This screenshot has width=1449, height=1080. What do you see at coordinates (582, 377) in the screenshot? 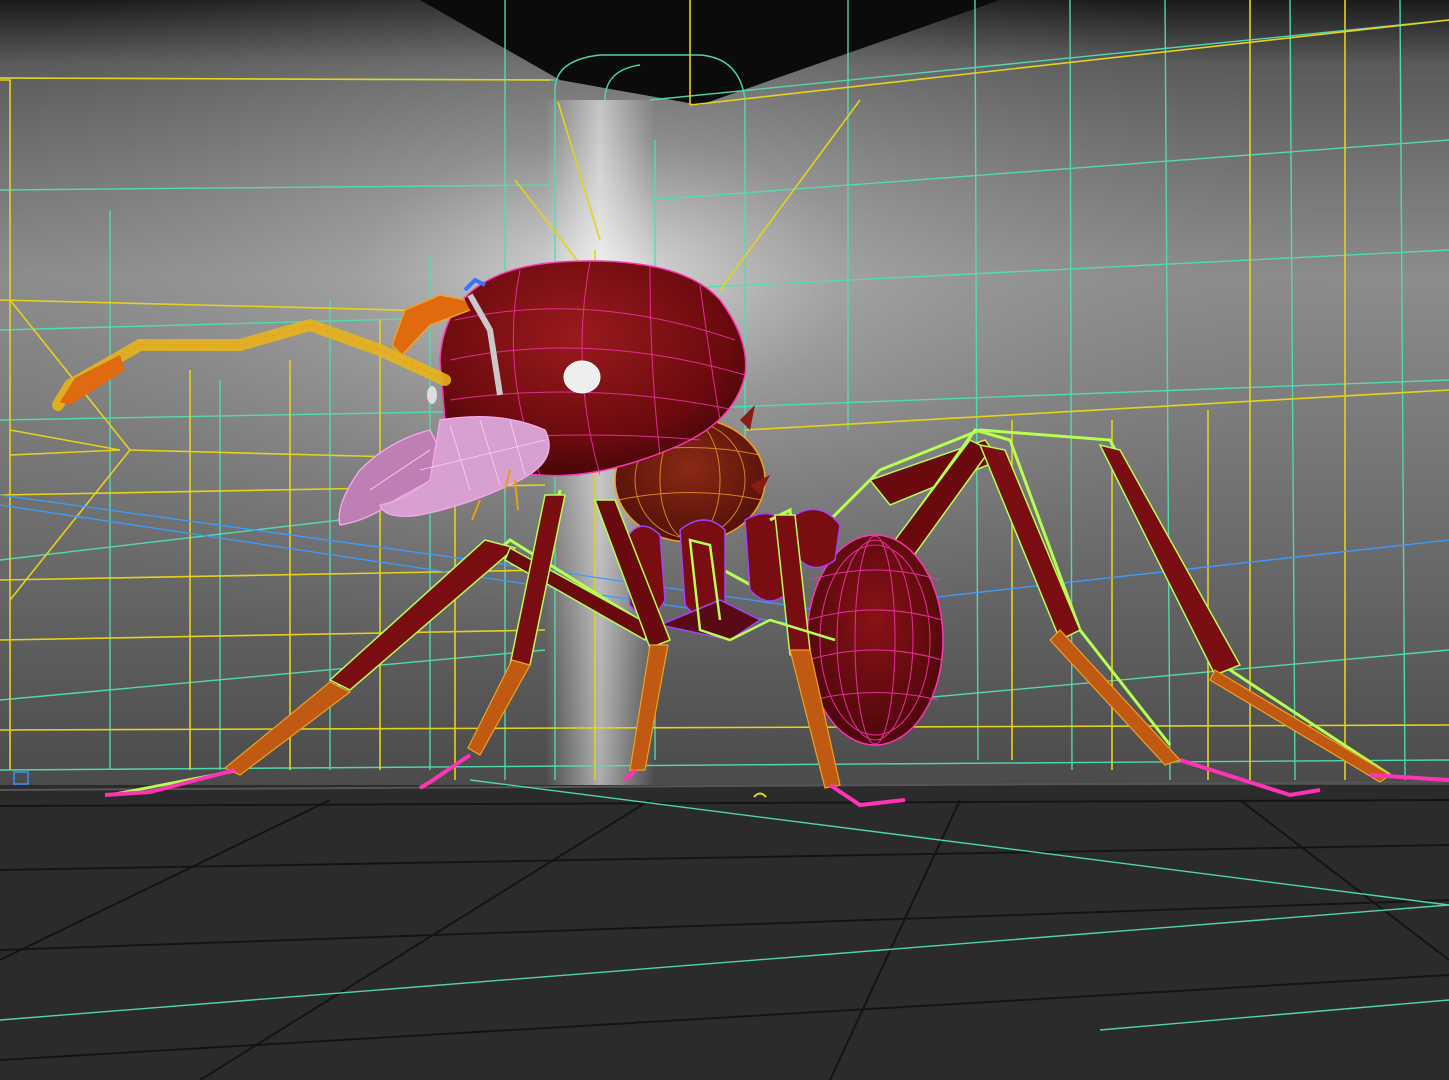
I see `ant-eye` at bounding box center [582, 377].